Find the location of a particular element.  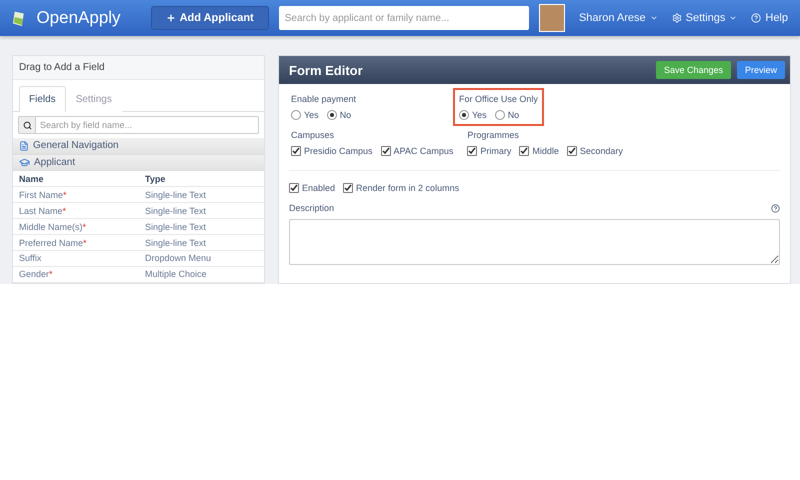

plus-icon is located at coordinates (171, 18).